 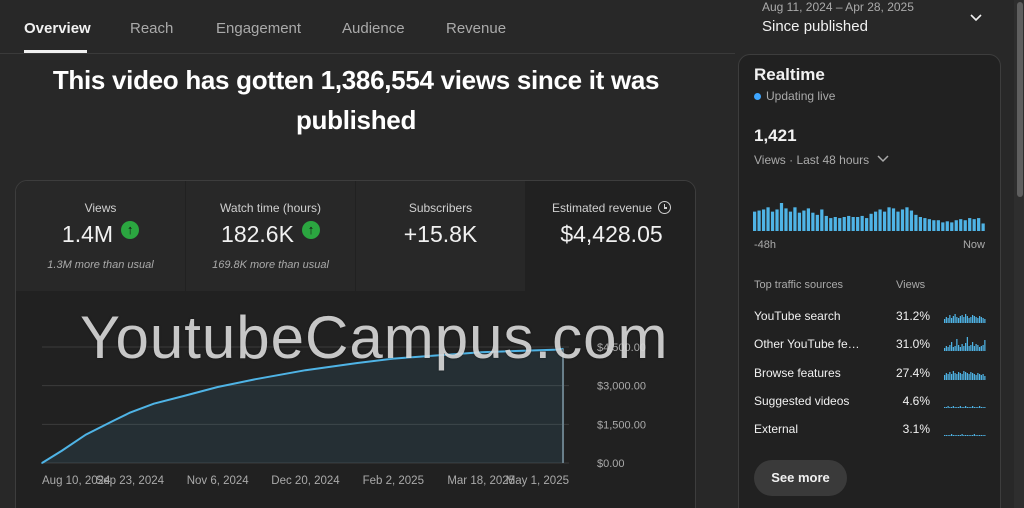 I want to click on see-more-button: See more, so click(x=800, y=478).